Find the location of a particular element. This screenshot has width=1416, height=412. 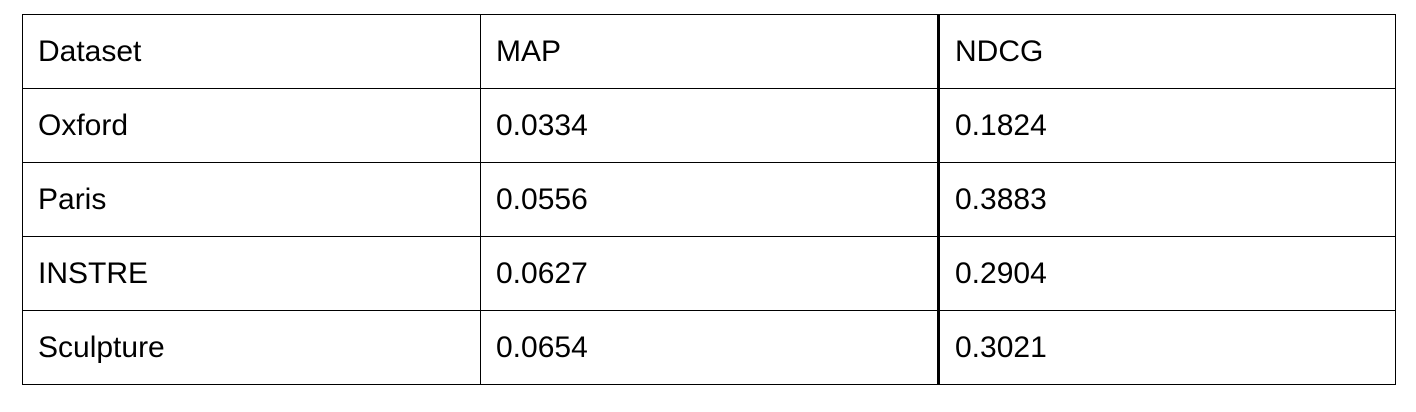

cell-map: 0.0334 is located at coordinates (709, 125).